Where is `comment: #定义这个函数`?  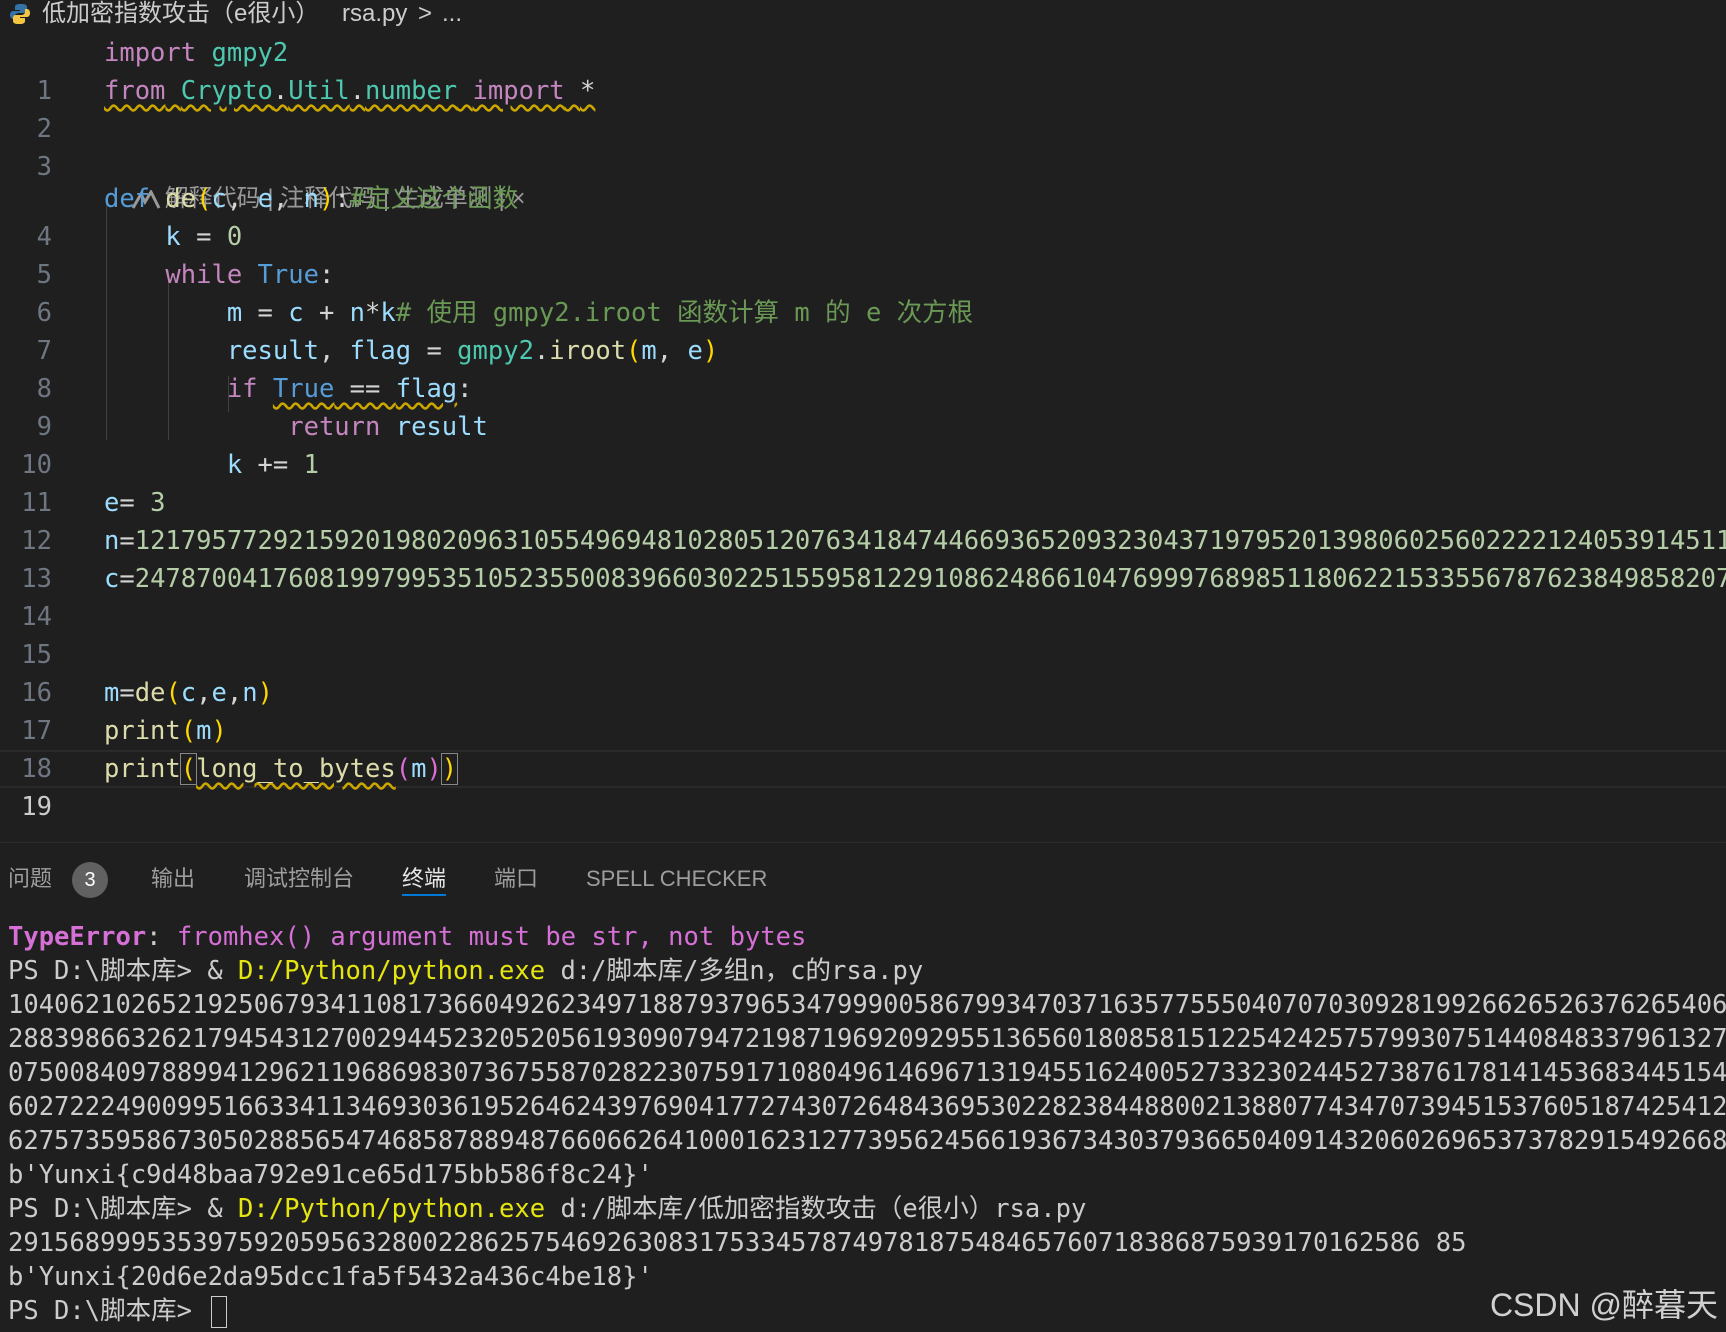
comment: #定义这个函数 is located at coordinates (434, 199).